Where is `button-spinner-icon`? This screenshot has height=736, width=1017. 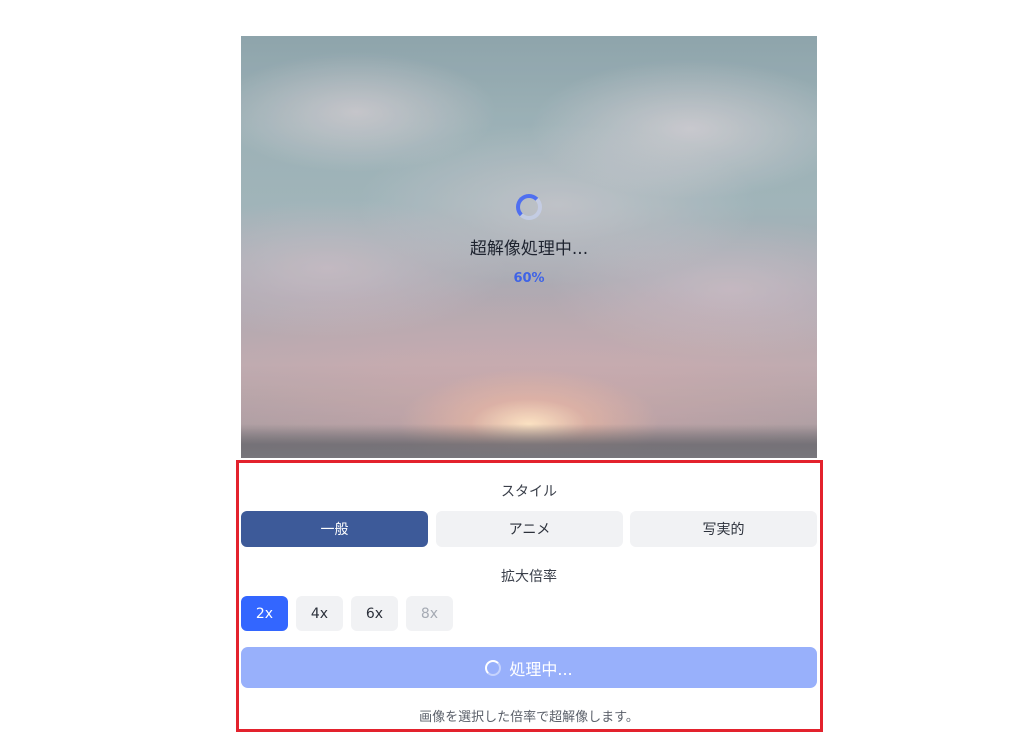 button-spinner-icon is located at coordinates (493, 667).